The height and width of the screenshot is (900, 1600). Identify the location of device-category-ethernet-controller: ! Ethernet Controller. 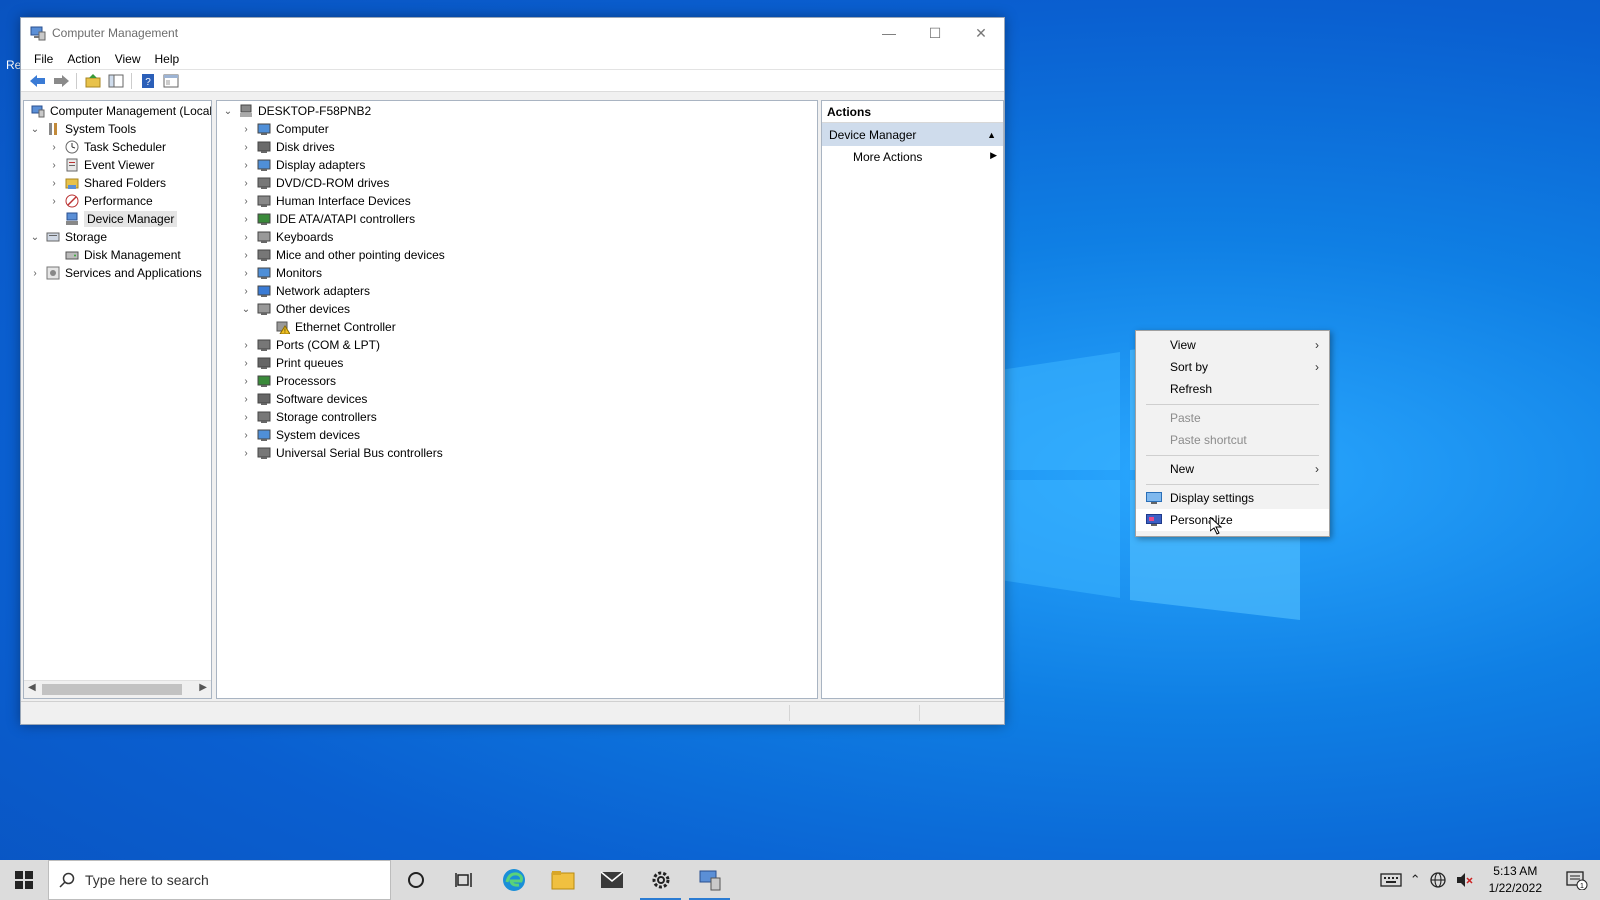
(327, 327).